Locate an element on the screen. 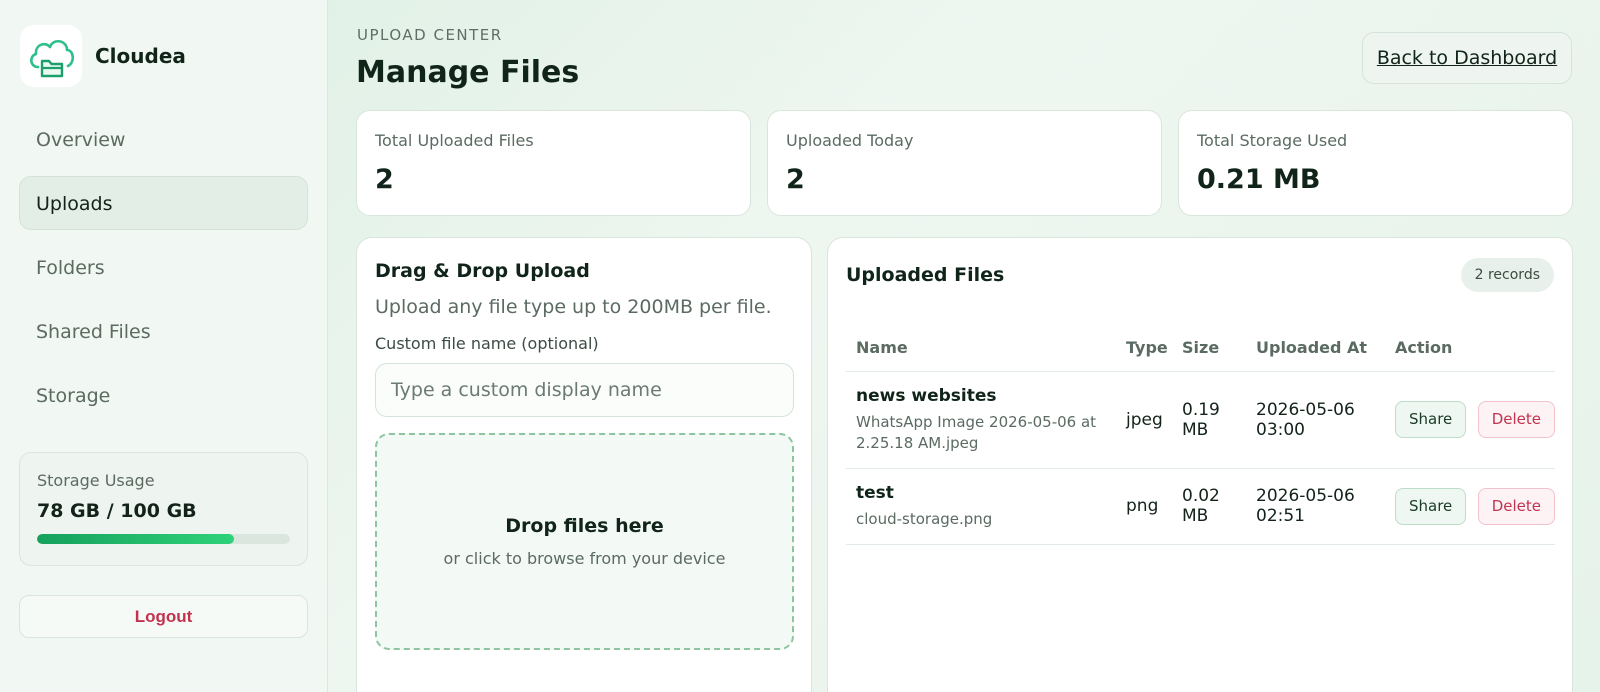 The height and width of the screenshot is (692, 1600). file-display-name: test is located at coordinates (875, 492).